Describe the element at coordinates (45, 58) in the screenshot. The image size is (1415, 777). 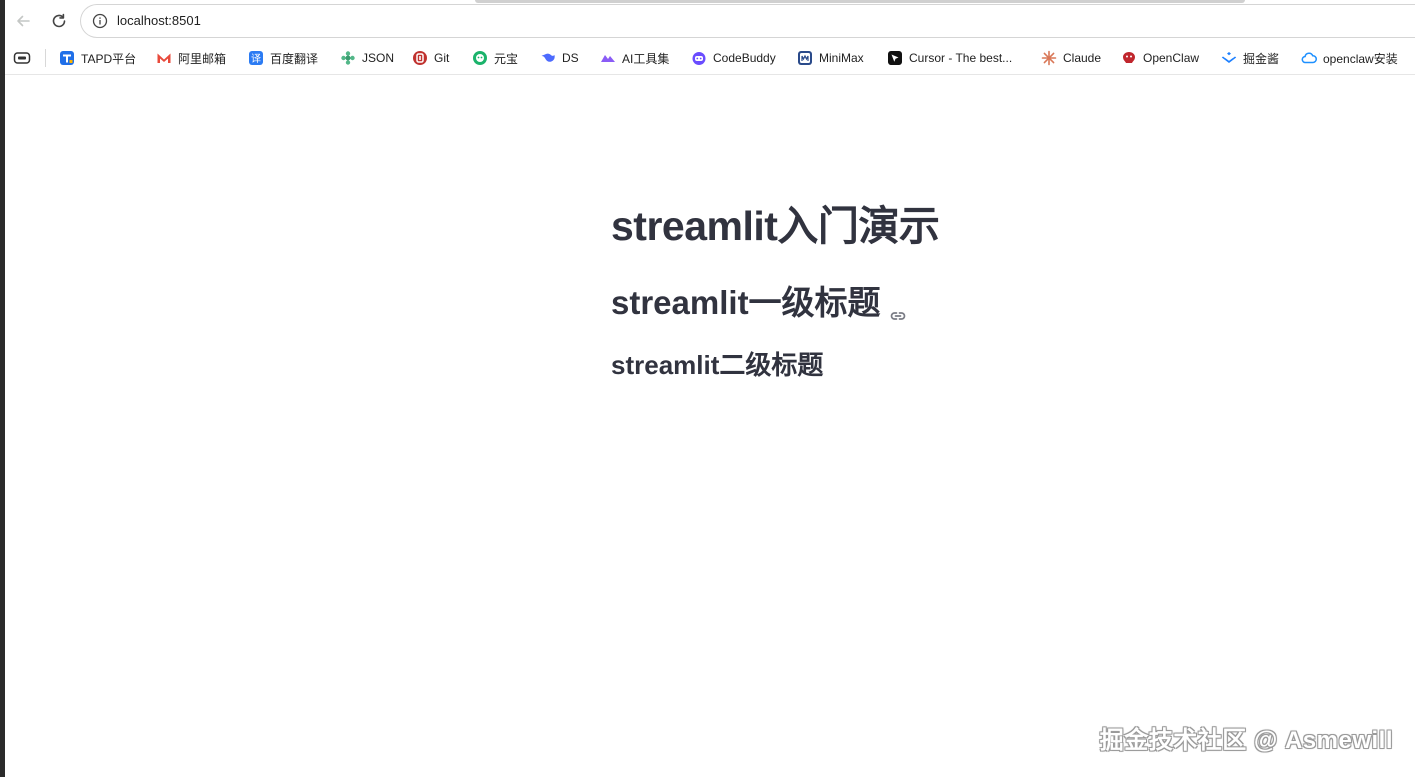
I see `bookmarks-separator` at that location.